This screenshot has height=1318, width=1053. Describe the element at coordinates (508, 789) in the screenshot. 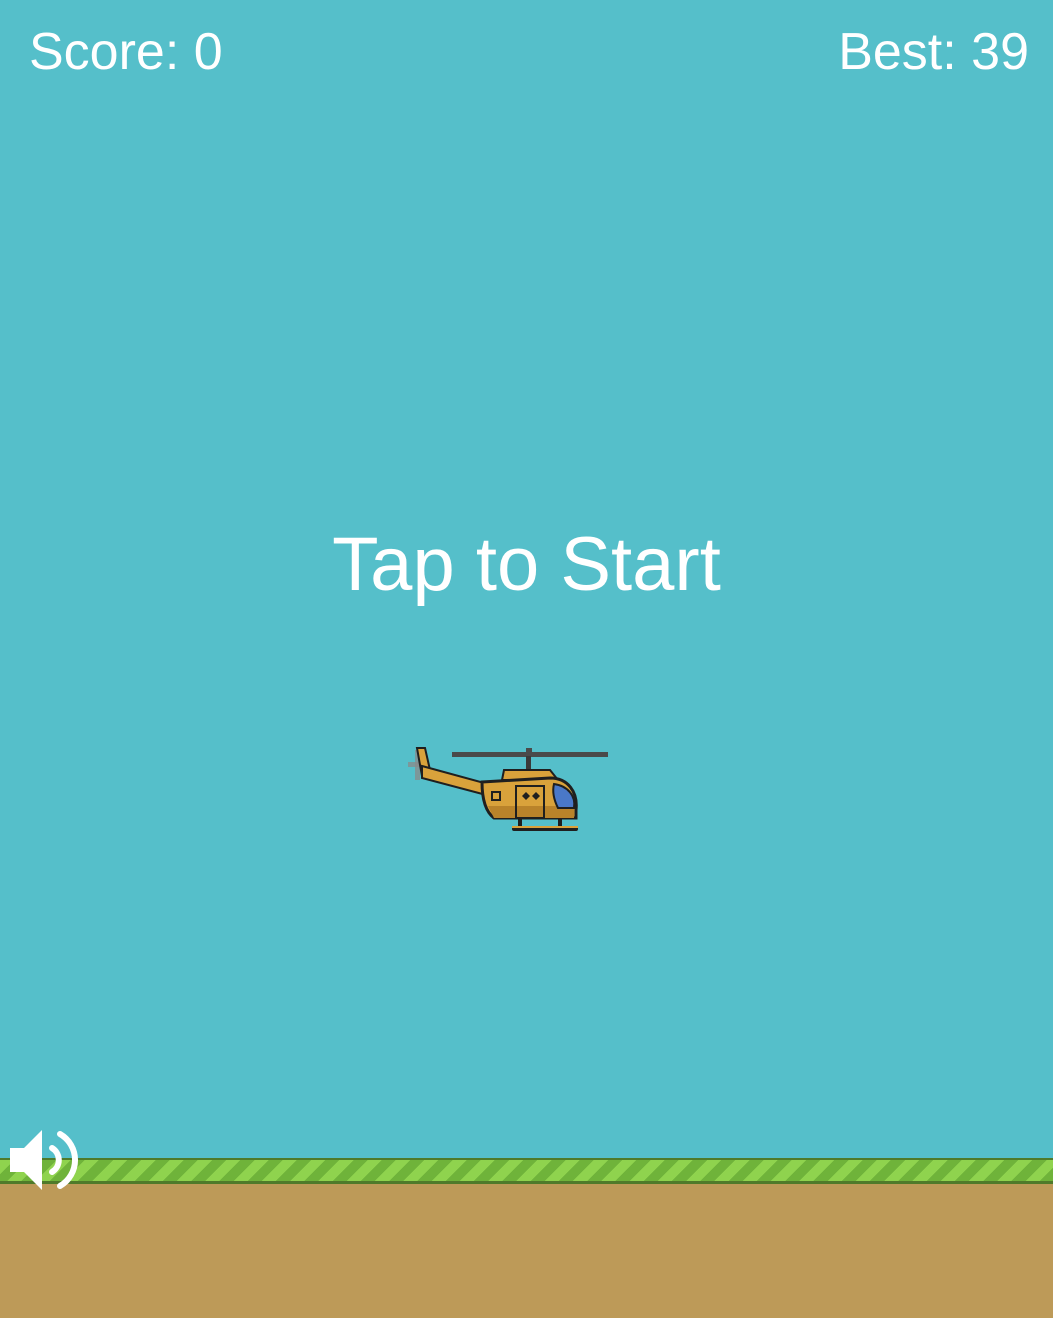

I see `helicopter-icon` at that location.